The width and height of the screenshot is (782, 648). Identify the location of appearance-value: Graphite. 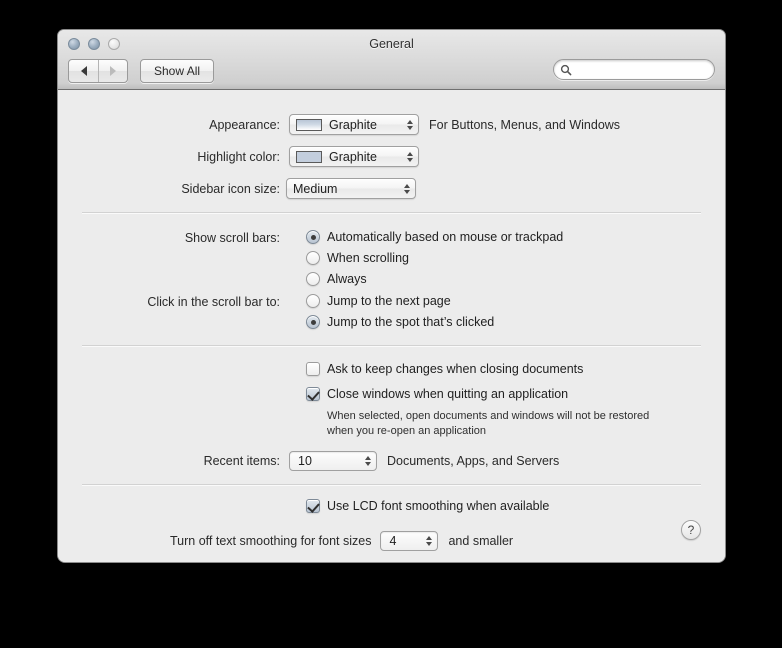
(353, 124).